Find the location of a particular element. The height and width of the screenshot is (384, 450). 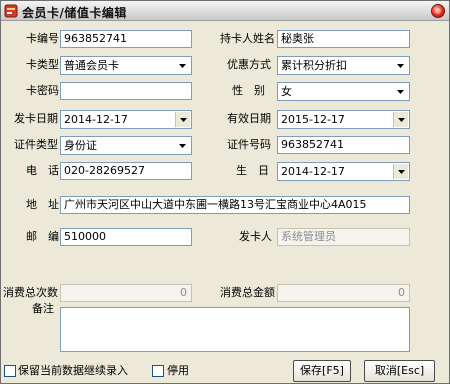

total-count-input: 0 is located at coordinates (126, 293).